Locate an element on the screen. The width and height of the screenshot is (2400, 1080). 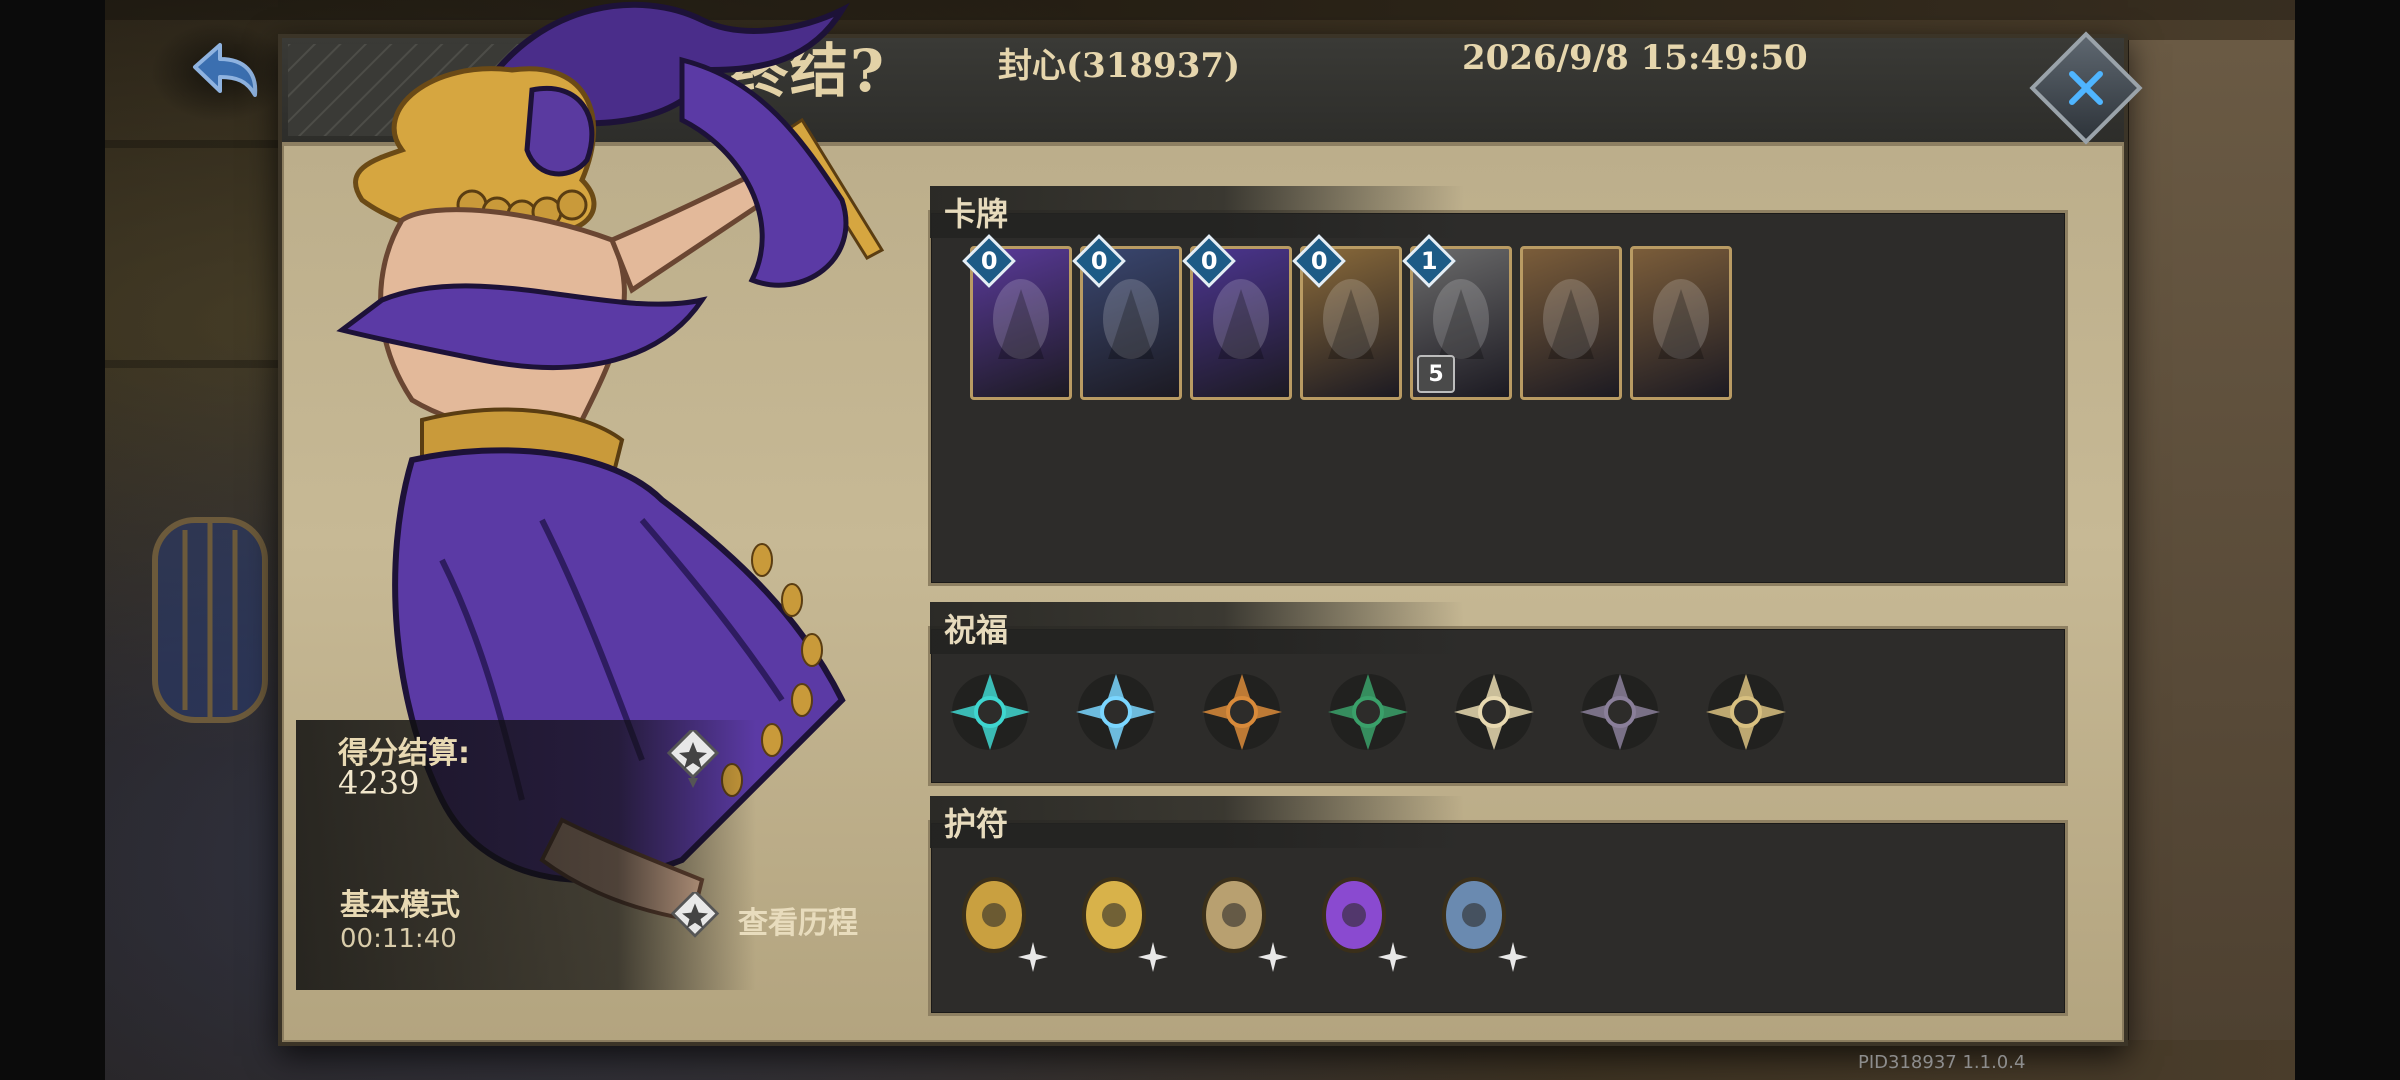
vip-ticket-icon is located at coordinates (1368, 712).